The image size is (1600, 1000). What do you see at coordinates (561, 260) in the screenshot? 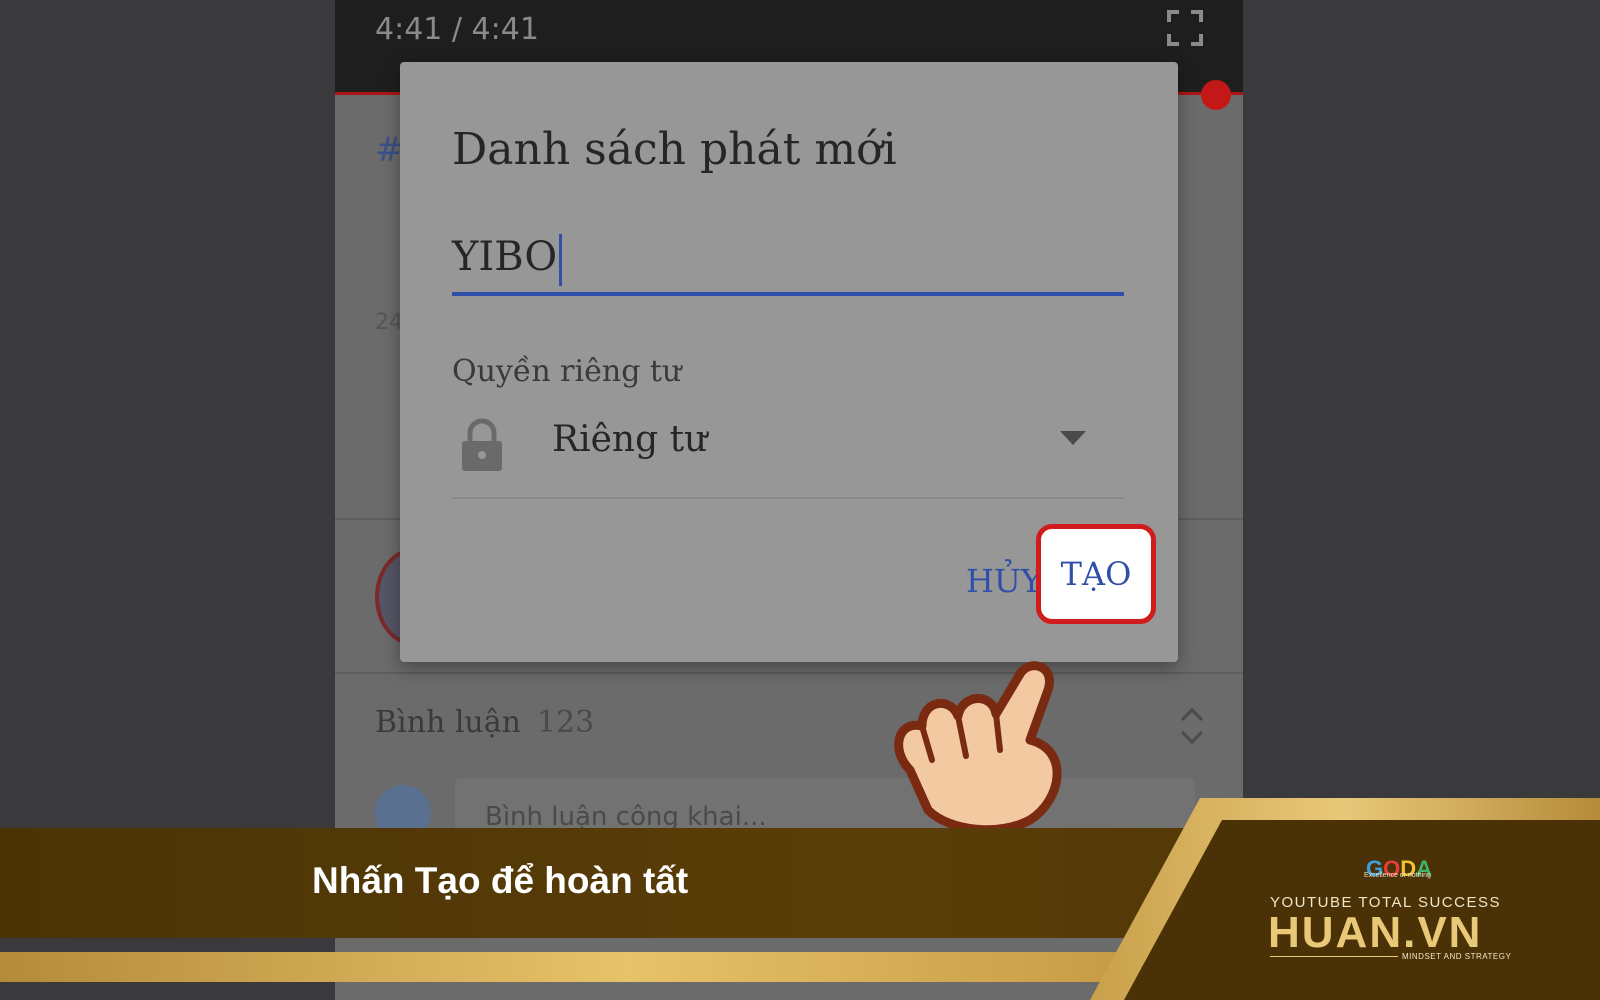
I see `text-caret` at bounding box center [561, 260].